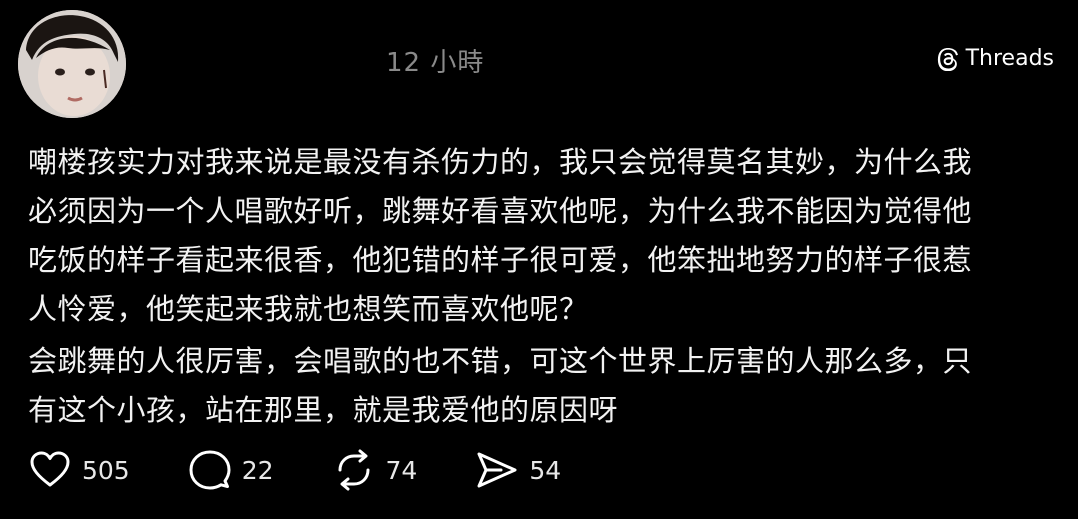 The height and width of the screenshot is (519, 1078). What do you see at coordinates (948, 59) in the screenshot?
I see `threads-logo-icon` at bounding box center [948, 59].